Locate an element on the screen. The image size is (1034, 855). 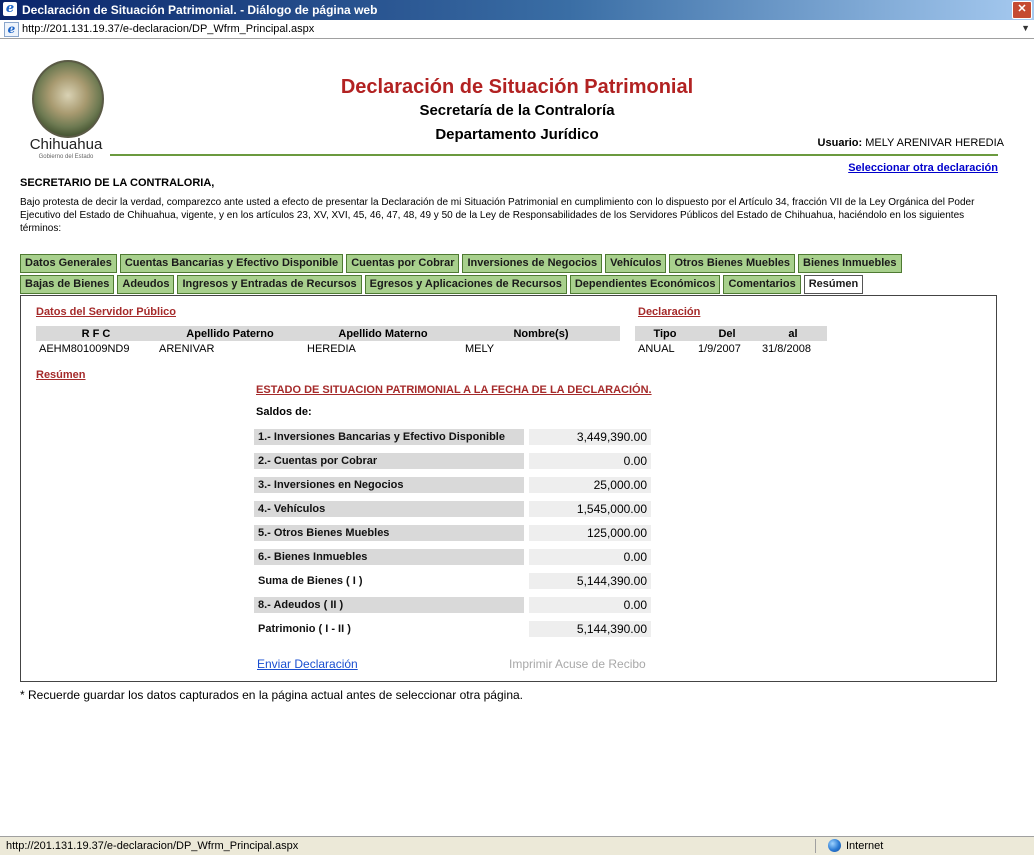
page-subtitle-1: Secretaría de la Contraloría is located at coordinates (517, 110).